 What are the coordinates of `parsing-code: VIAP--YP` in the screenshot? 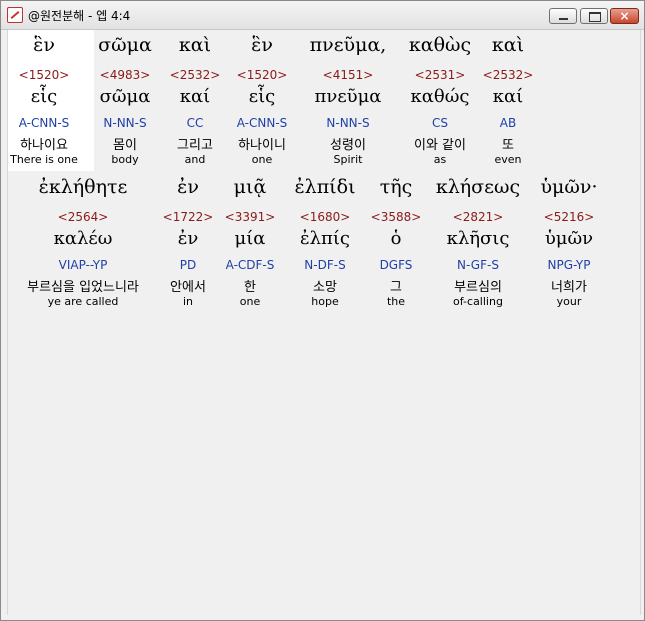 It's located at (83, 265).